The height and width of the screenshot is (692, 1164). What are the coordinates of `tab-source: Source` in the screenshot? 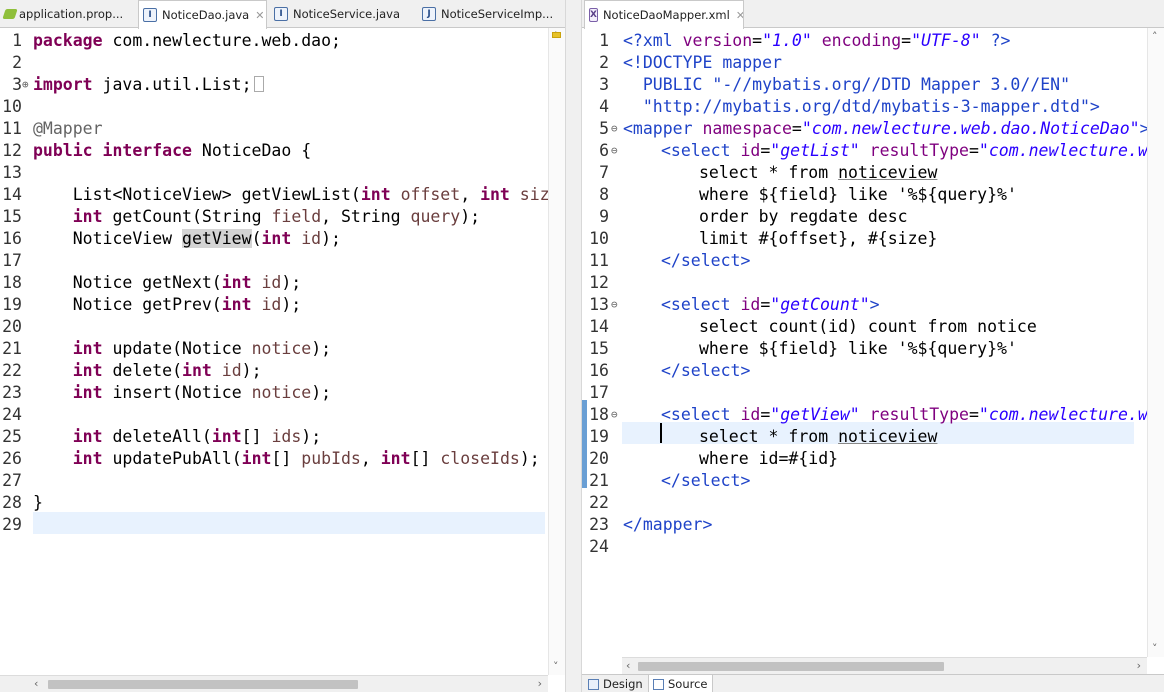 It's located at (680, 683).